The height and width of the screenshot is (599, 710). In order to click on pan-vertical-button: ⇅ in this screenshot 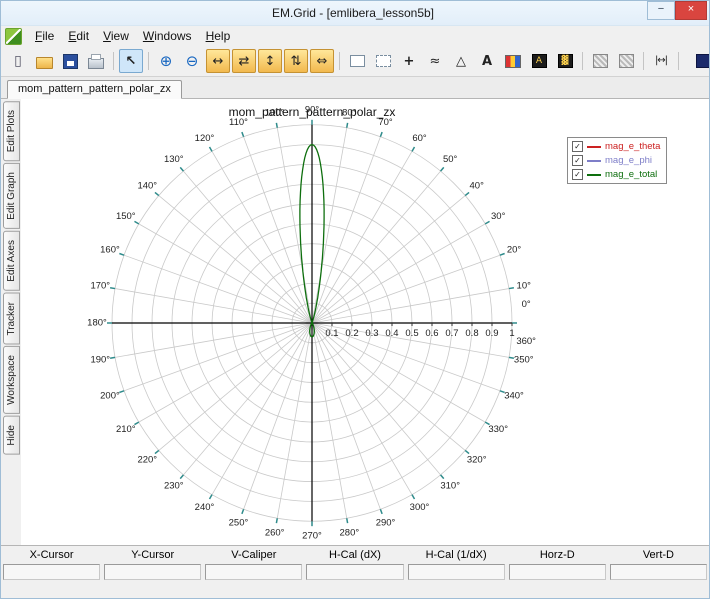, I will do `click(296, 61)`.